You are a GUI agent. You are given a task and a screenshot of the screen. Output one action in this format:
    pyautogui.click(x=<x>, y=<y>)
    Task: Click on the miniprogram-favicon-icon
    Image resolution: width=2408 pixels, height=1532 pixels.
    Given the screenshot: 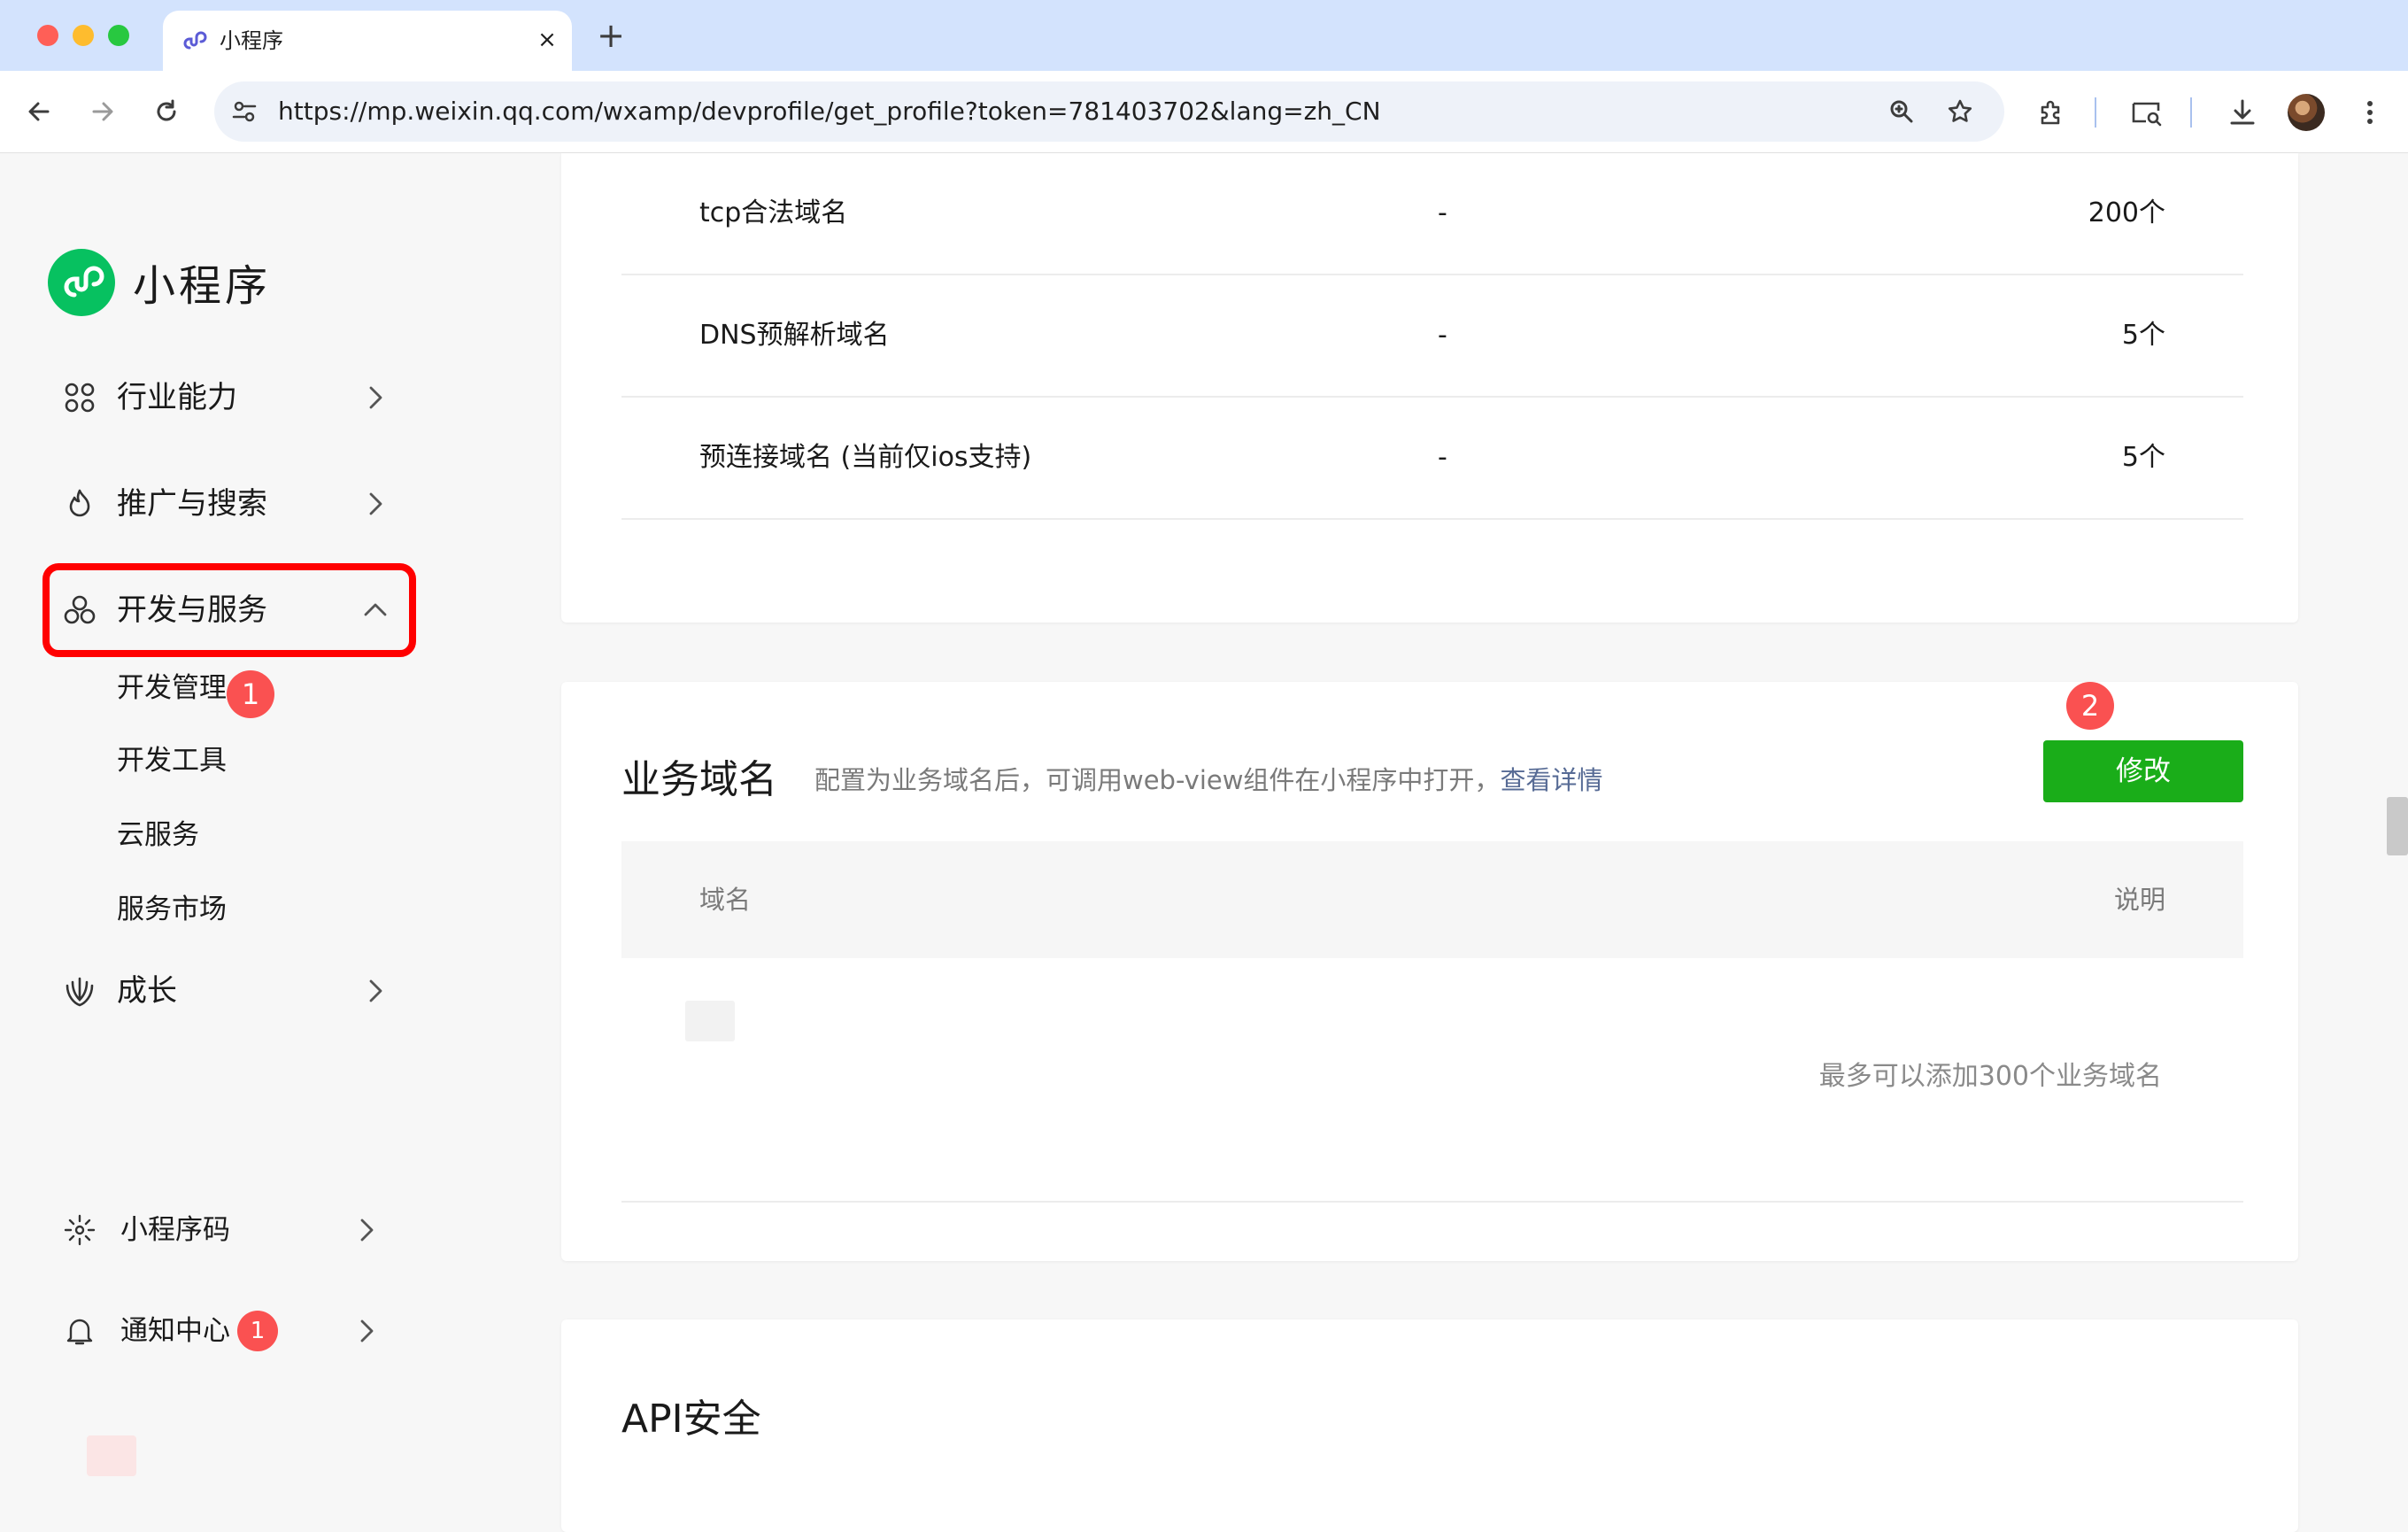 What is the action you would take?
    pyautogui.click(x=195, y=40)
    